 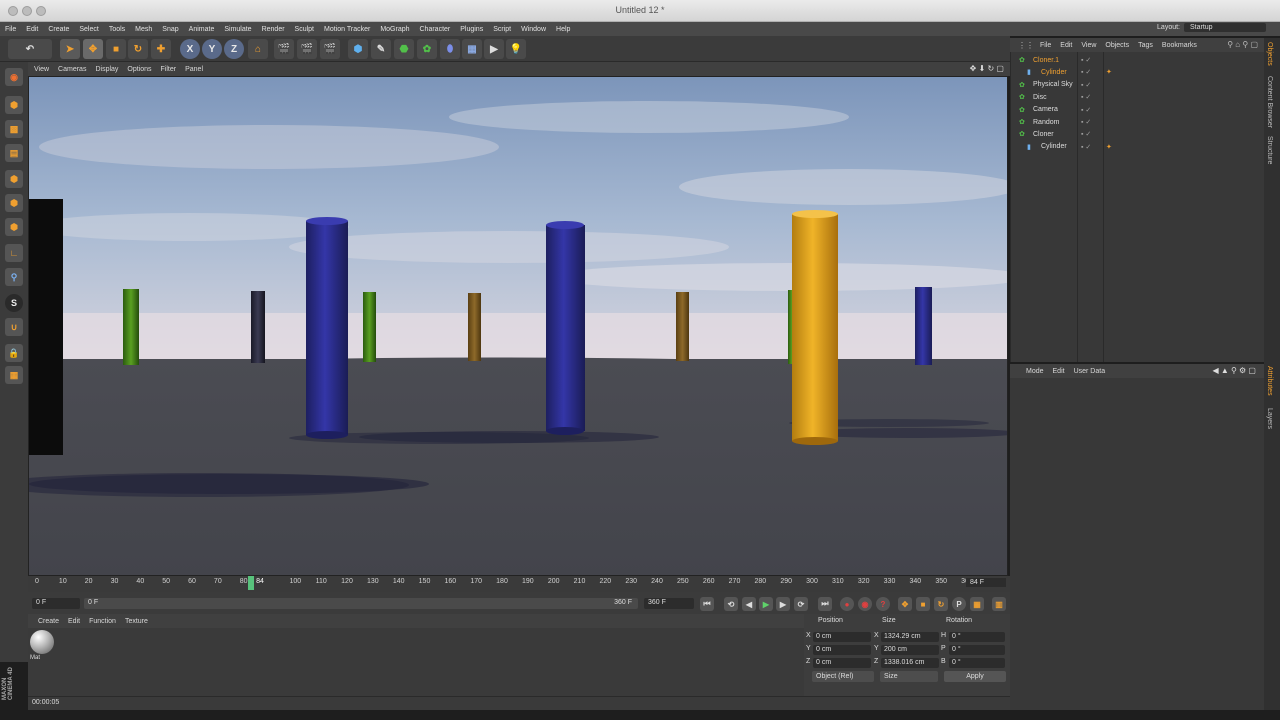 I want to click on material-item: Mat, so click(x=43, y=645).